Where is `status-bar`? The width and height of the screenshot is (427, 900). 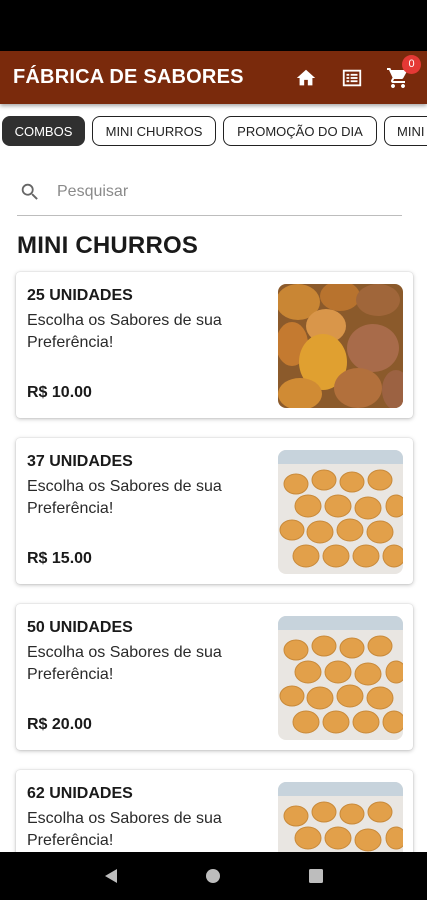
status-bar is located at coordinates (213, 25).